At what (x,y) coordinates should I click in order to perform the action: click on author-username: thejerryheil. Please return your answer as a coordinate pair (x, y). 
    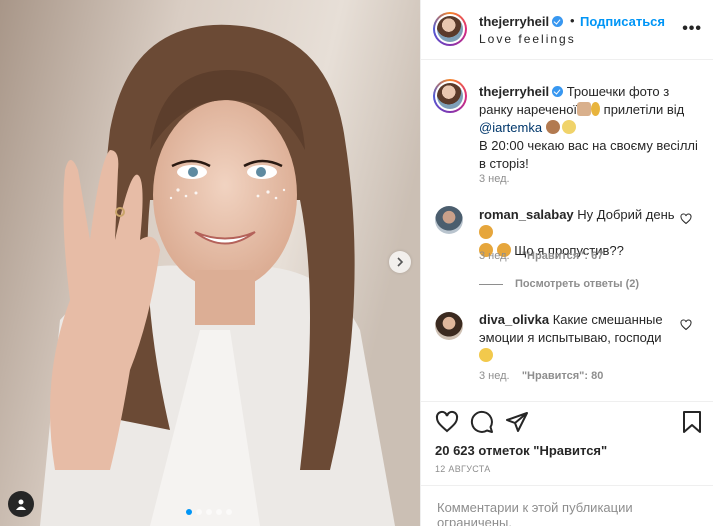
    Looking at the image, I should click on (521, 21).